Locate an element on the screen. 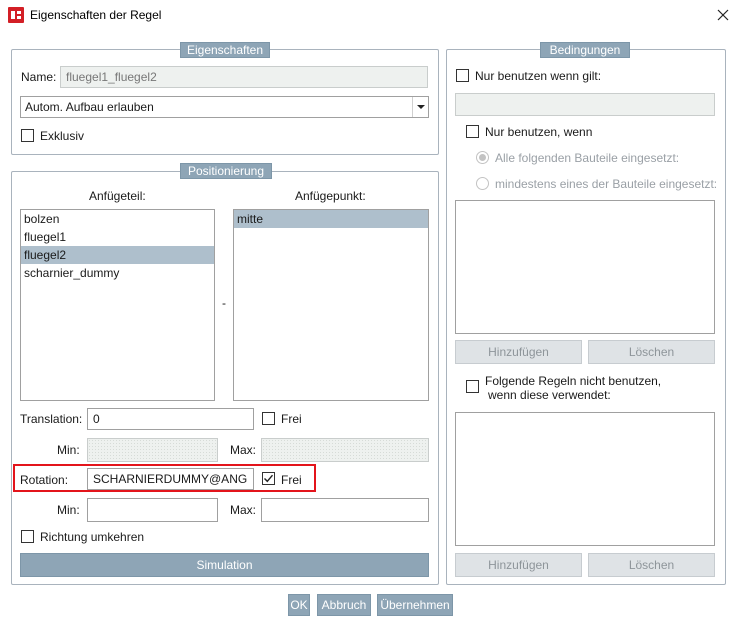 The width and height of the screenshot is (740, 628). list-item-selected: fluegel2 is located at coordinates (117, 255).